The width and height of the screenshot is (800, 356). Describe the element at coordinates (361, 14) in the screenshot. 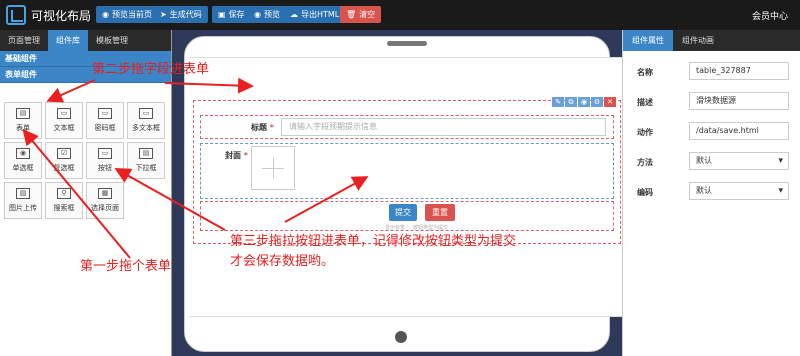

I see `clear-button: 🗑 清空` at that location.